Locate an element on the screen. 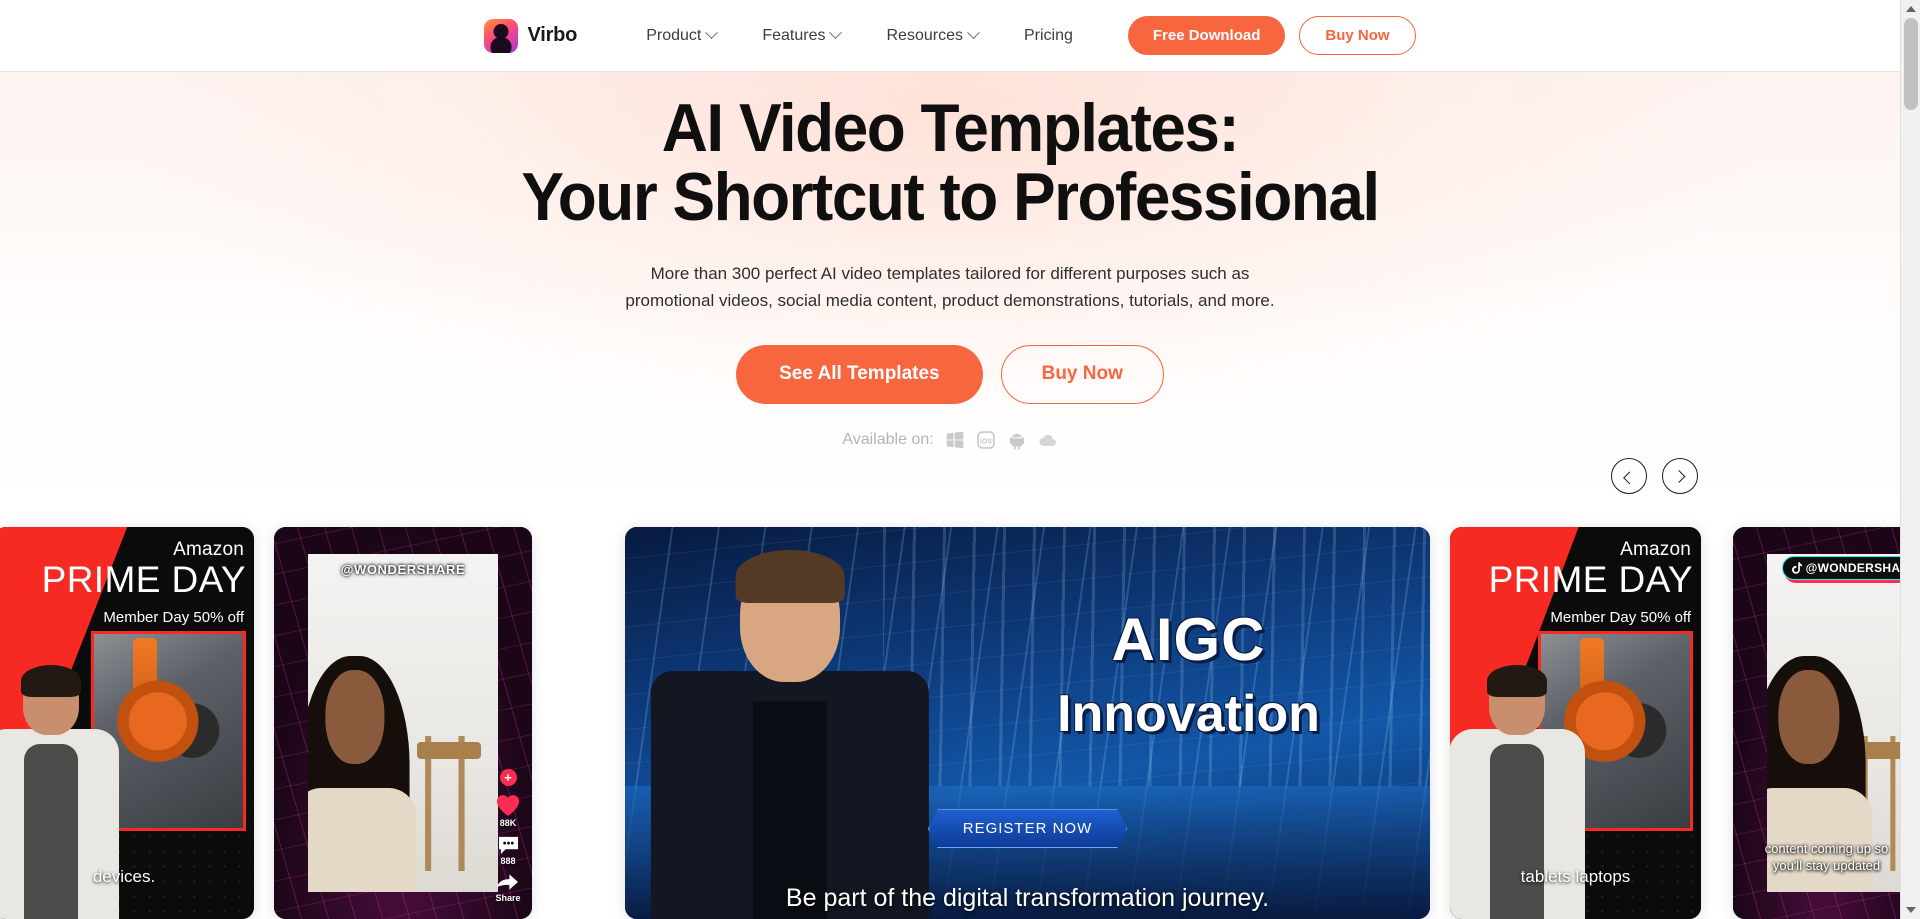 The height and width of the screenshot is (919, 1920). chevron-right-icon is located at coordinates (1678, 476).